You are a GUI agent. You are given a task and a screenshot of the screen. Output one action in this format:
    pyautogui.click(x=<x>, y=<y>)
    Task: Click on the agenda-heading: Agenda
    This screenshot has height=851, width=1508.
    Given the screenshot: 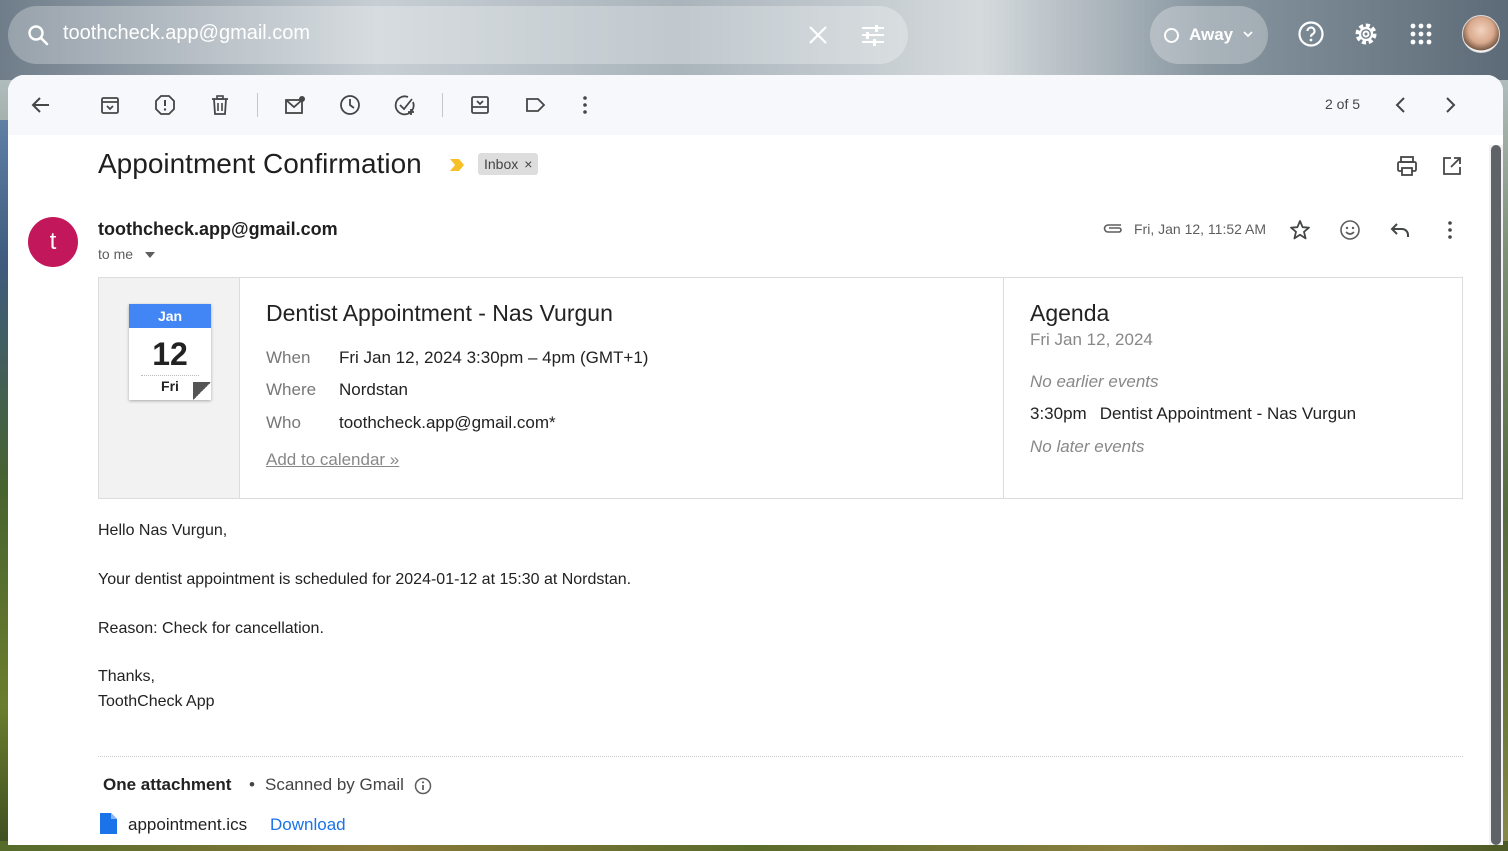 What is the action you would take?
    pyautogui.click(x=1070, y=313)
    